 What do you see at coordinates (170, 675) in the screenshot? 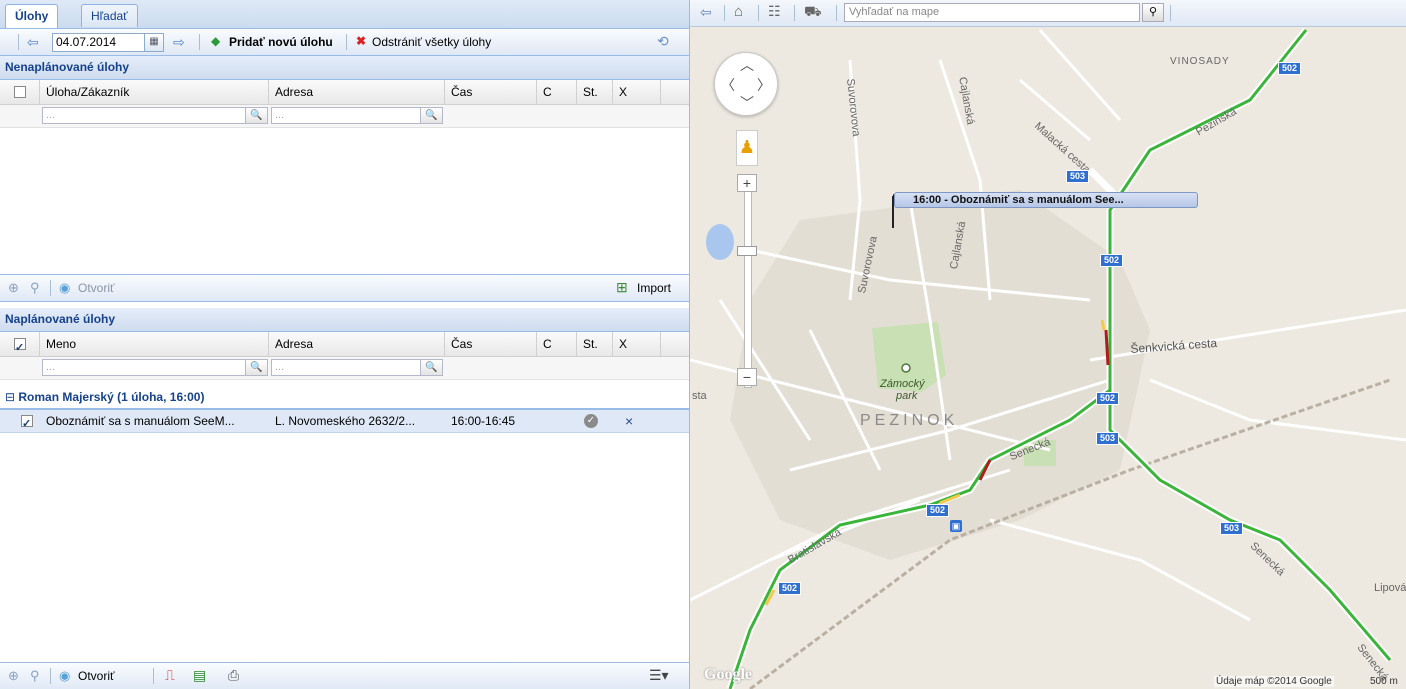
I see `pdf-icon: ⎍` at bounding box center [170, 675].